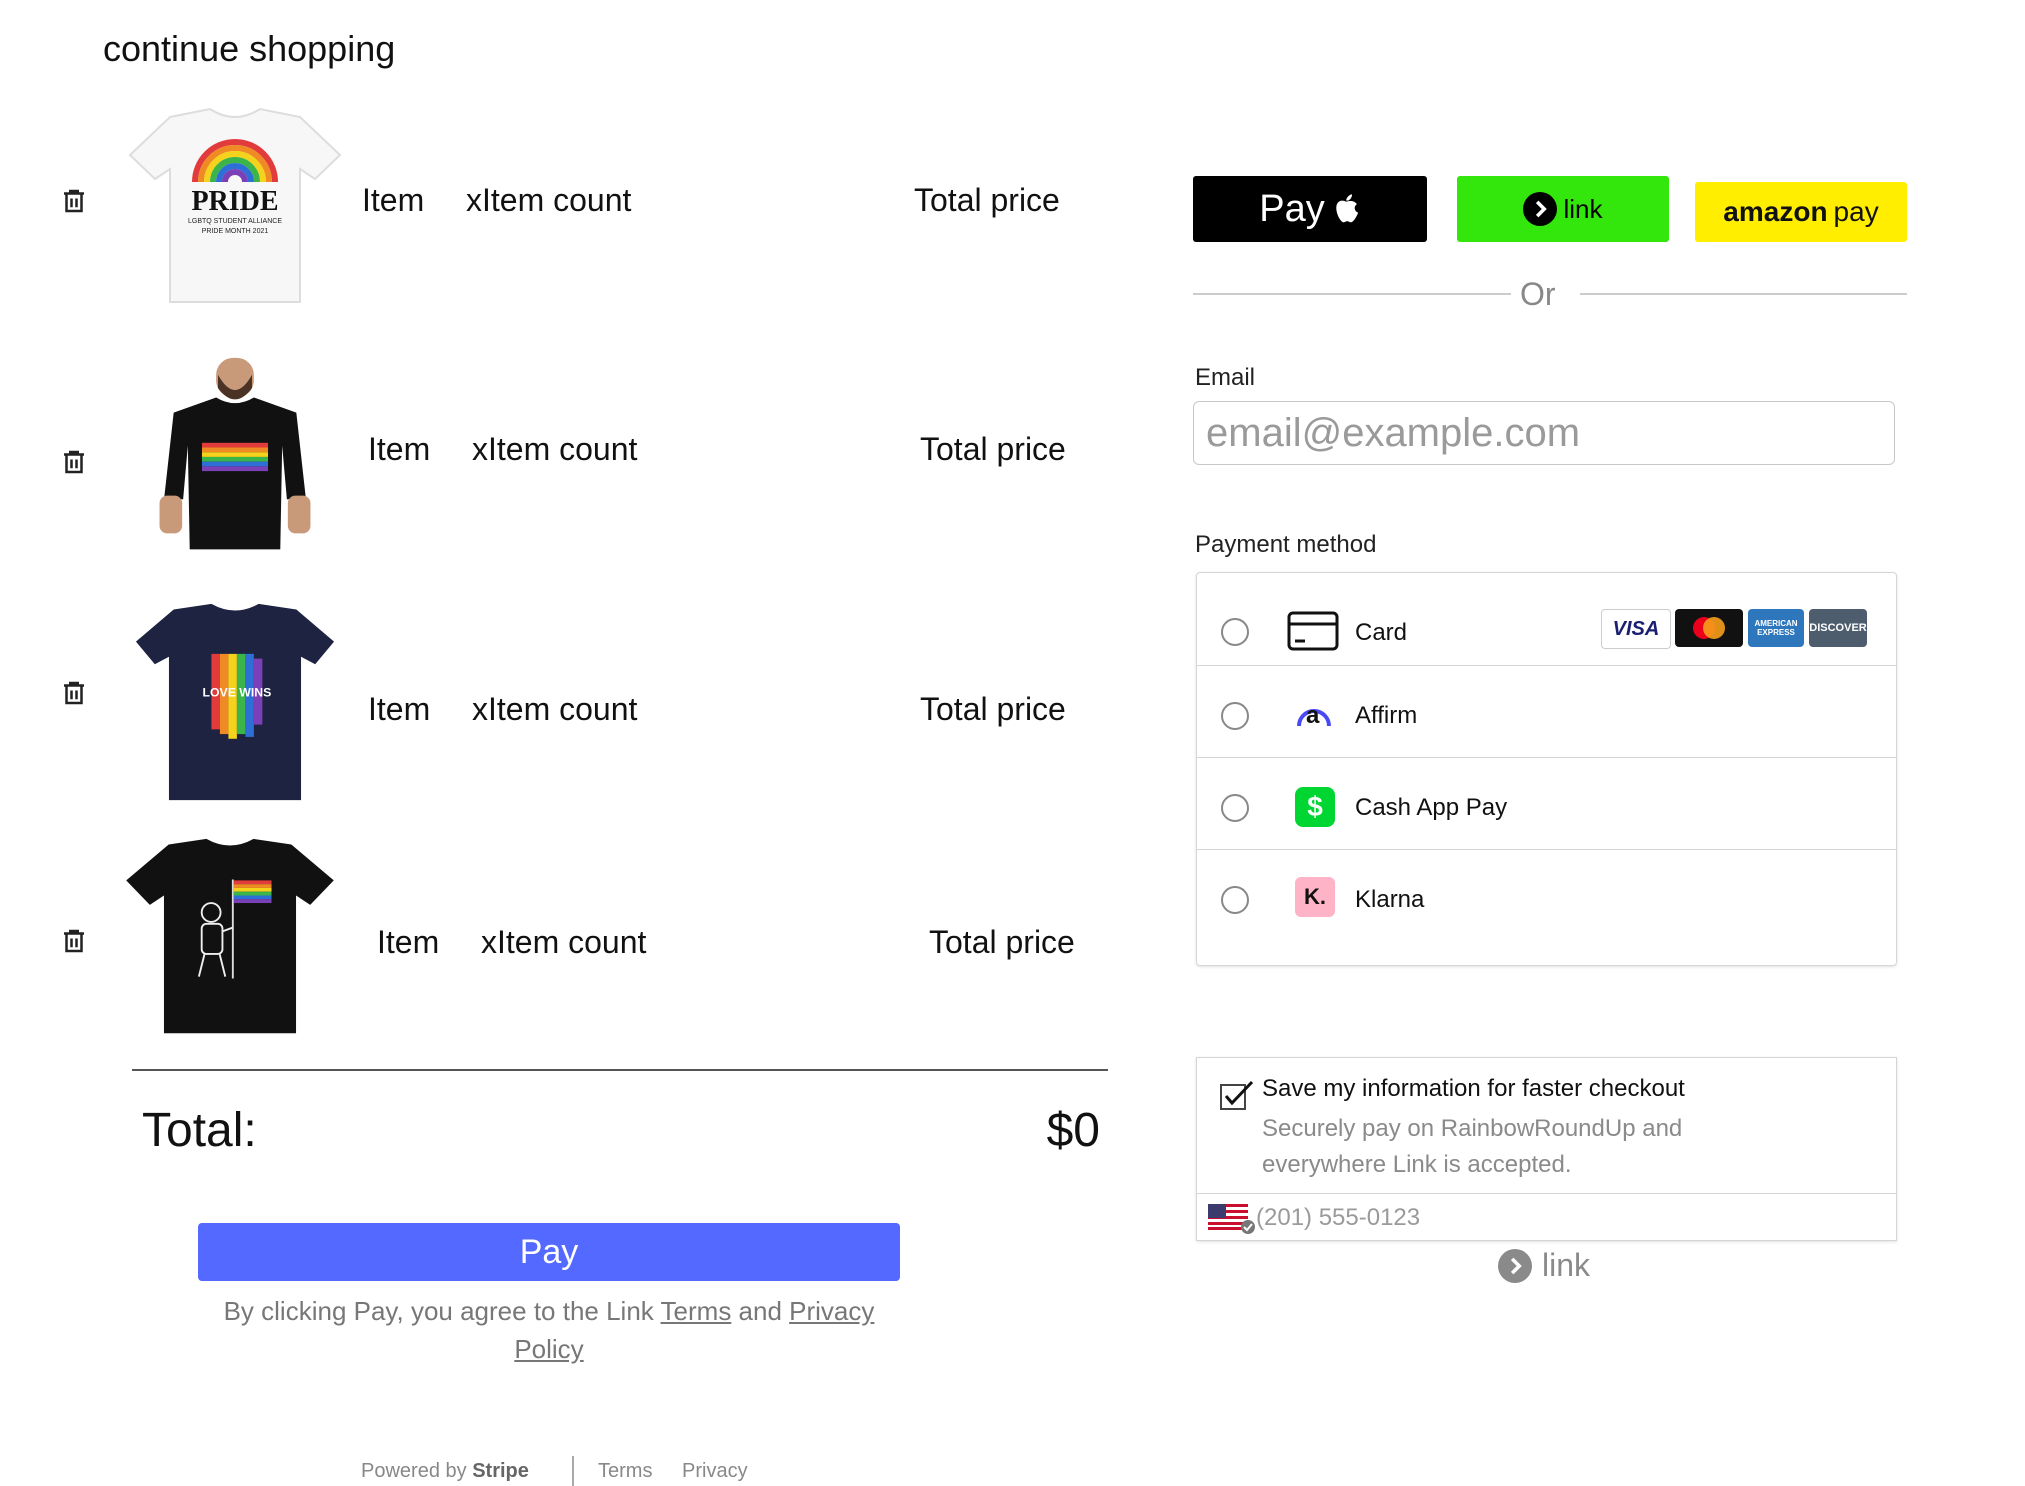 This screenshot has height=1486, width=2025. What do you see at coordinates (715, 1471) in the screenshot?
I see `footer-privacy-link: Privacy` at bounding box center [715, 1471].